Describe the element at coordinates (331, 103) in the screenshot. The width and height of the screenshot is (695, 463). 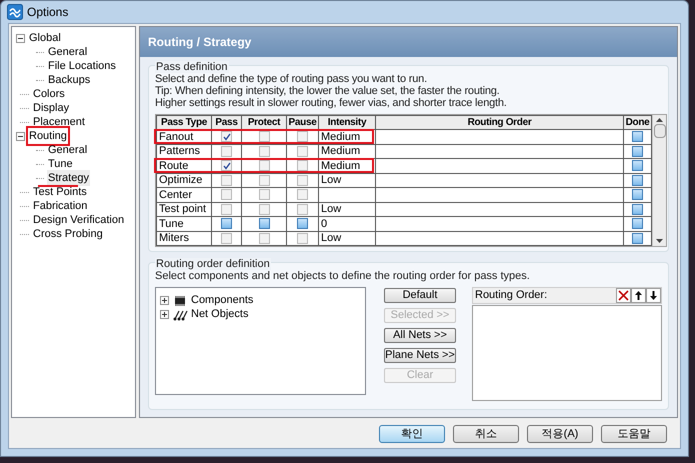
I see `instruction-text: Higher settings result in slower routing, fewer vias, and shorter trace length.` at that location.